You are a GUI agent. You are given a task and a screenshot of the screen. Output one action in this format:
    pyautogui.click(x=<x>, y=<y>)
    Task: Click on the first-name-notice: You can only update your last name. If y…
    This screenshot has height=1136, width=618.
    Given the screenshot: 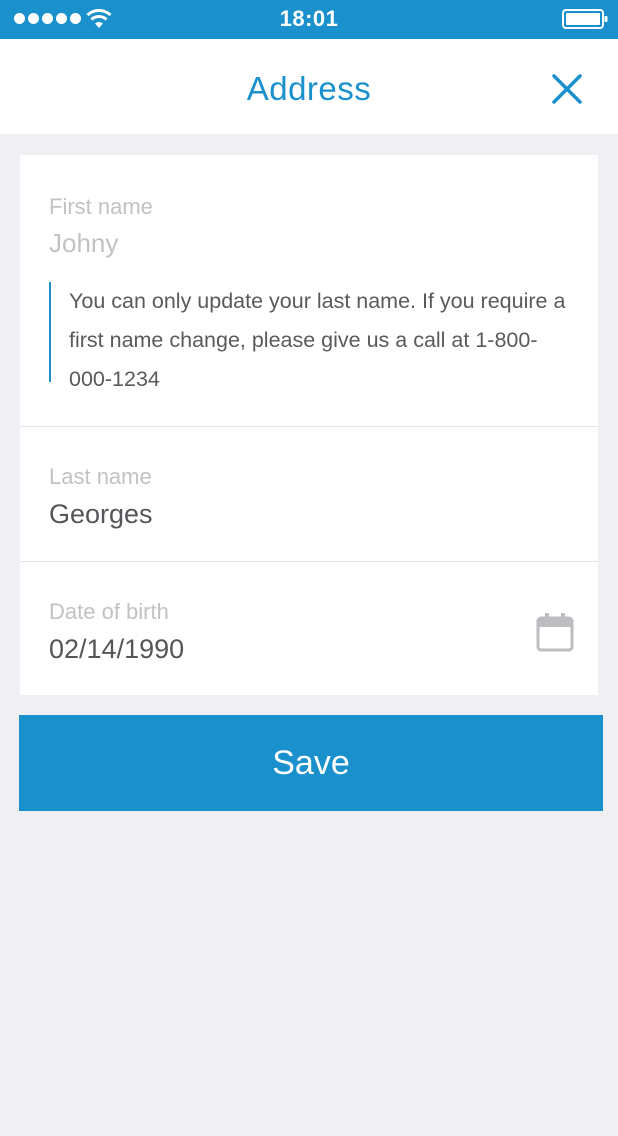 What is the action you would take?
    pyautogui.click(x=309, y=336)
    